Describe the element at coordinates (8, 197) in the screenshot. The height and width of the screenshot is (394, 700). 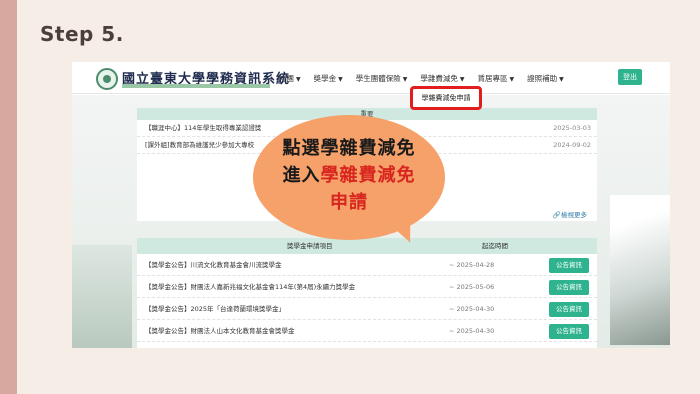
I see `left-accent-bar` at that location.